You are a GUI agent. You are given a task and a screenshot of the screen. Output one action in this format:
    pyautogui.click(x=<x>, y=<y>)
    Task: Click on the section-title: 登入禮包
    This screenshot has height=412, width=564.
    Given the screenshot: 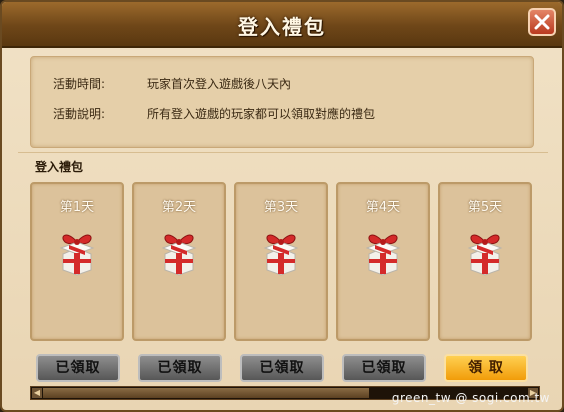 What is the action you would take?
    pyautogui.click(x=59, y=167)
    